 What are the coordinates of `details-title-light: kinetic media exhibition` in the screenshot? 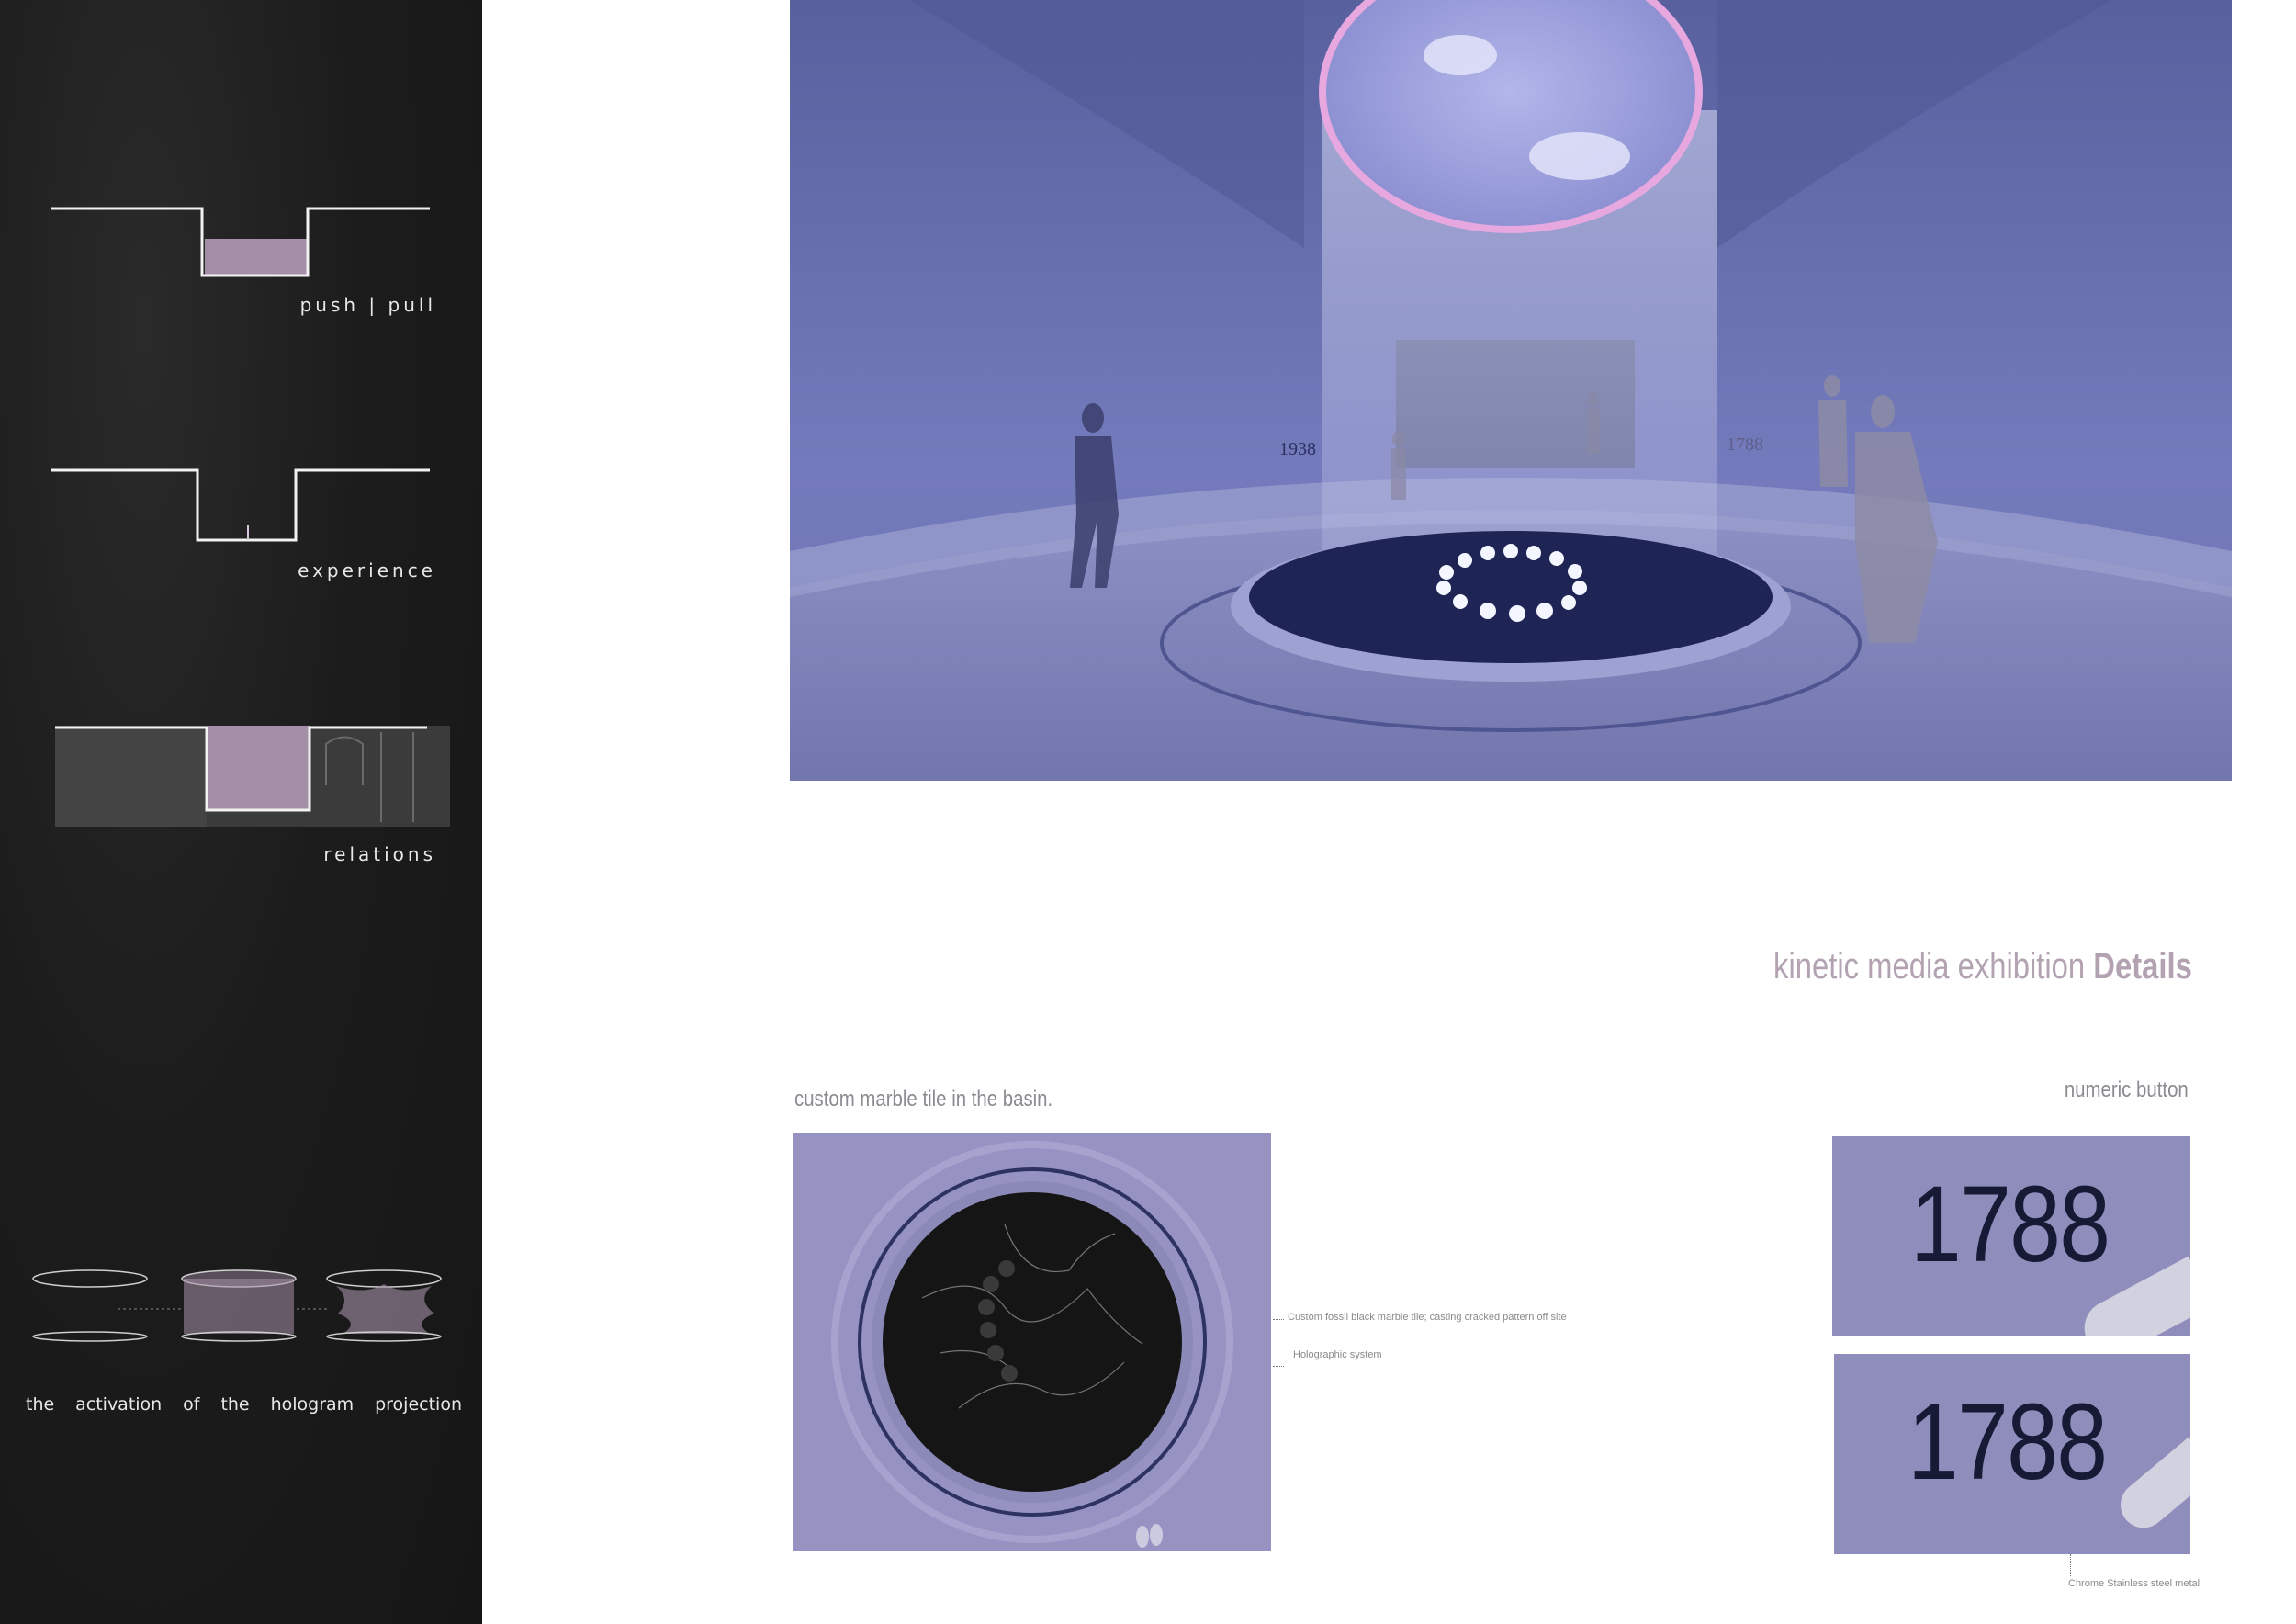 It's located at (1934, 966).